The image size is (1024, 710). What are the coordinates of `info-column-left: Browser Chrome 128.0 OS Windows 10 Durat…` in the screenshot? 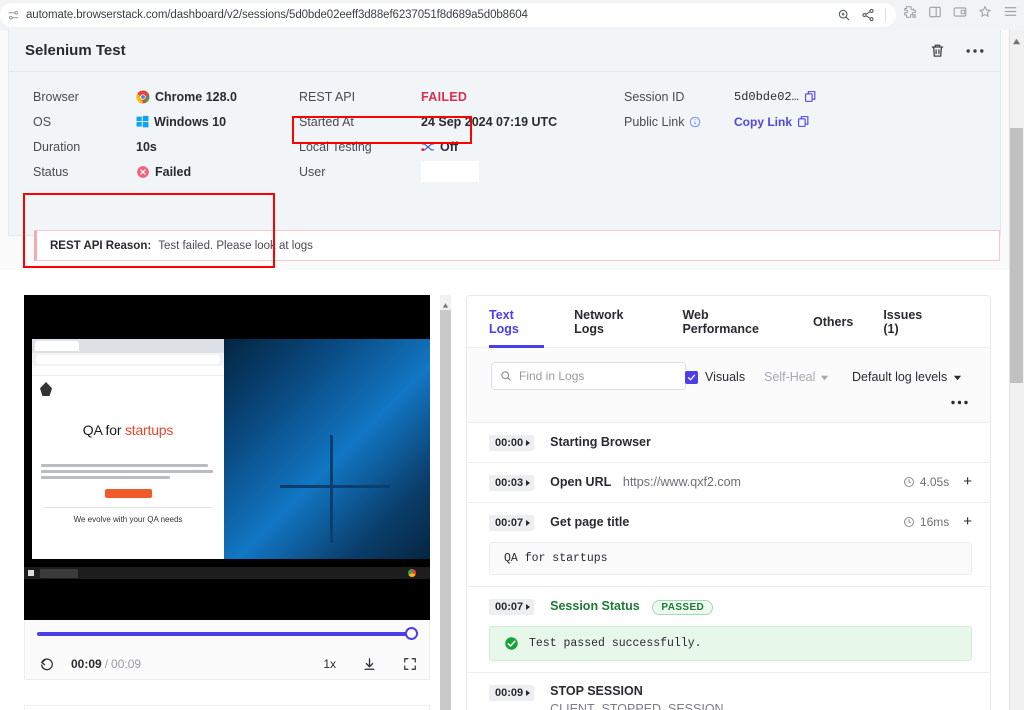 It's located at (163, 134).